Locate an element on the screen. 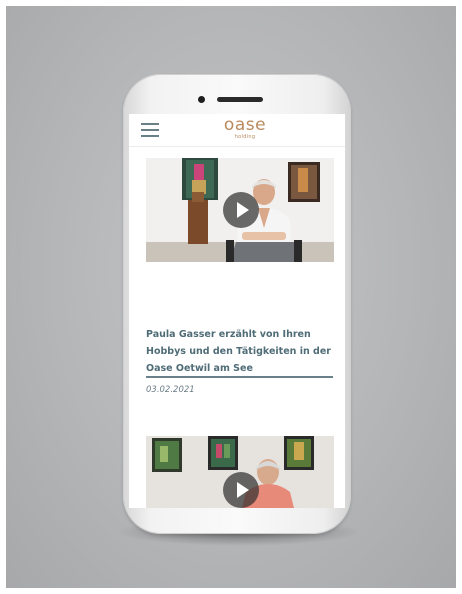  article-date: 03.02.2021 is located at coordinates (170, 390).